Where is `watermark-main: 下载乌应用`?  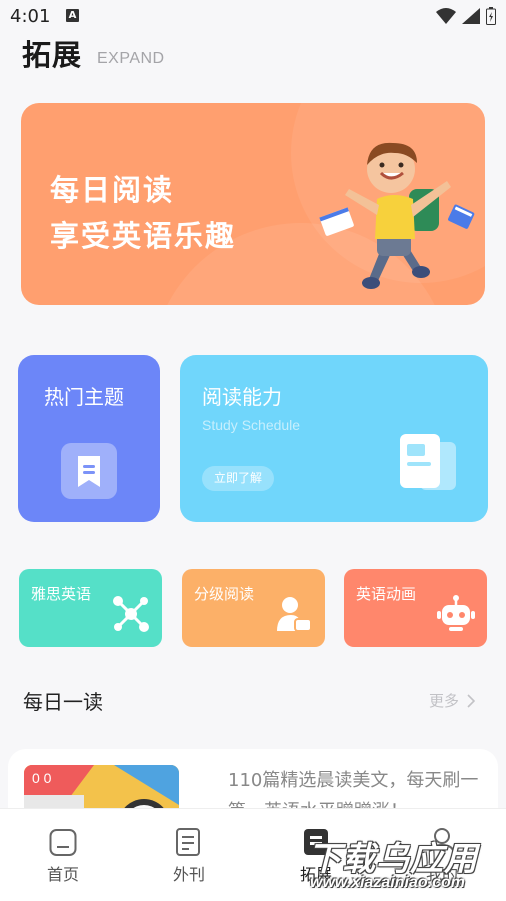 watermark-main: 下载乌应用 is located at coordinates (393, 858).